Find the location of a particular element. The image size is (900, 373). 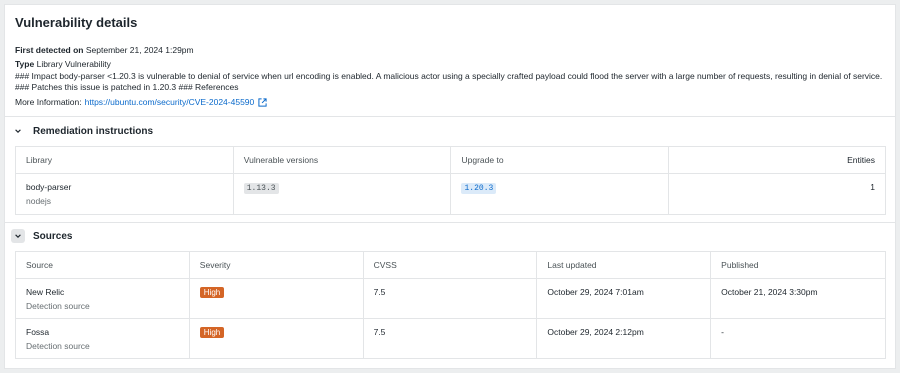

first-detected-value: September 21, 2024 1:29pm is located at coordinates (139, 50).